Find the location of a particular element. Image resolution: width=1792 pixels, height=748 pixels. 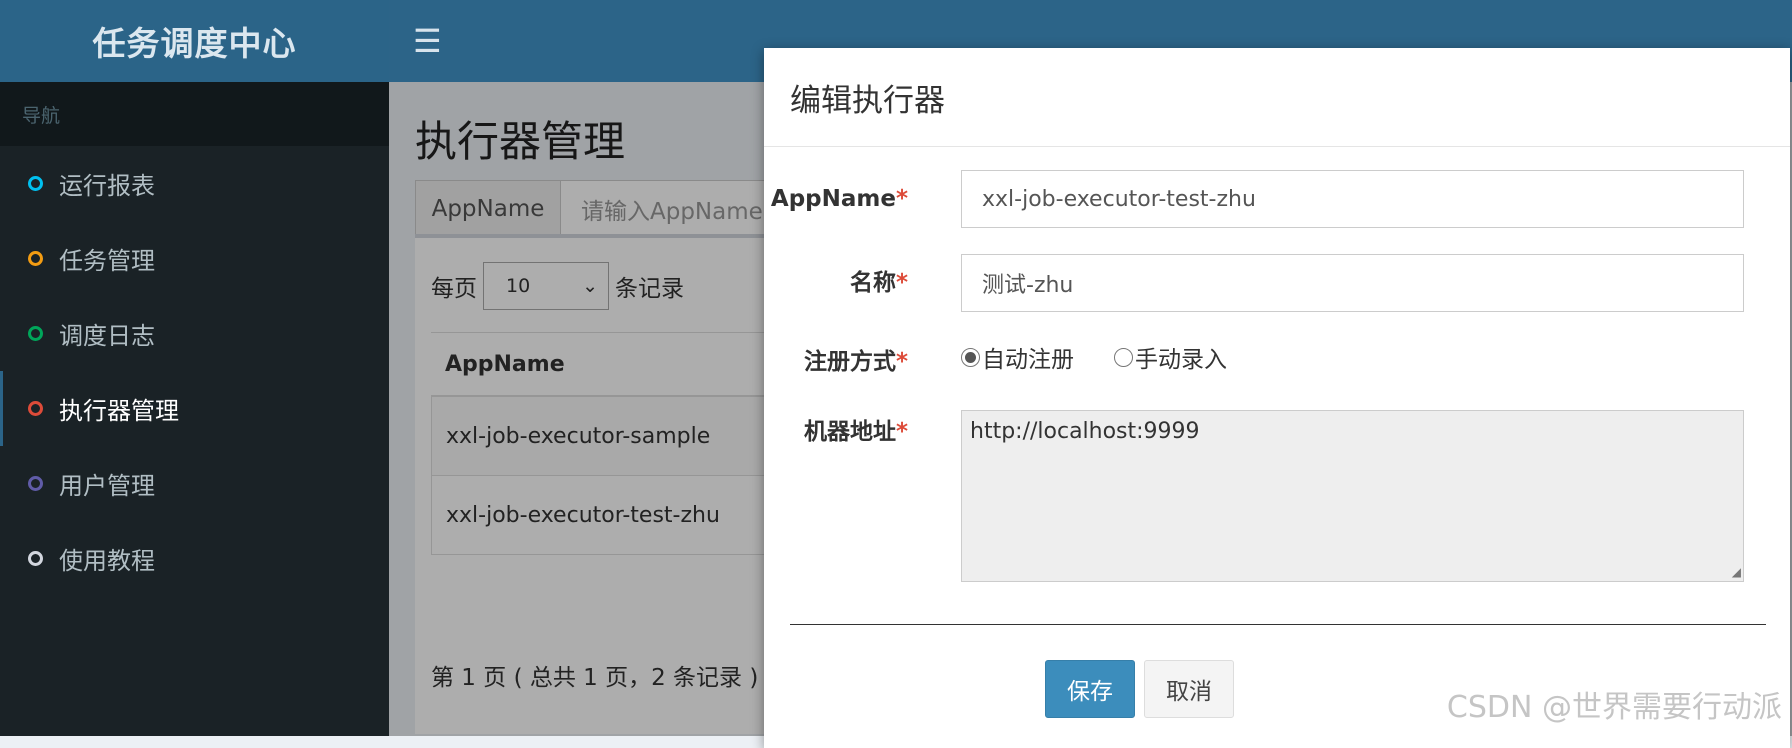

appname-label-text: AppName is located at coordinates (833, 199).